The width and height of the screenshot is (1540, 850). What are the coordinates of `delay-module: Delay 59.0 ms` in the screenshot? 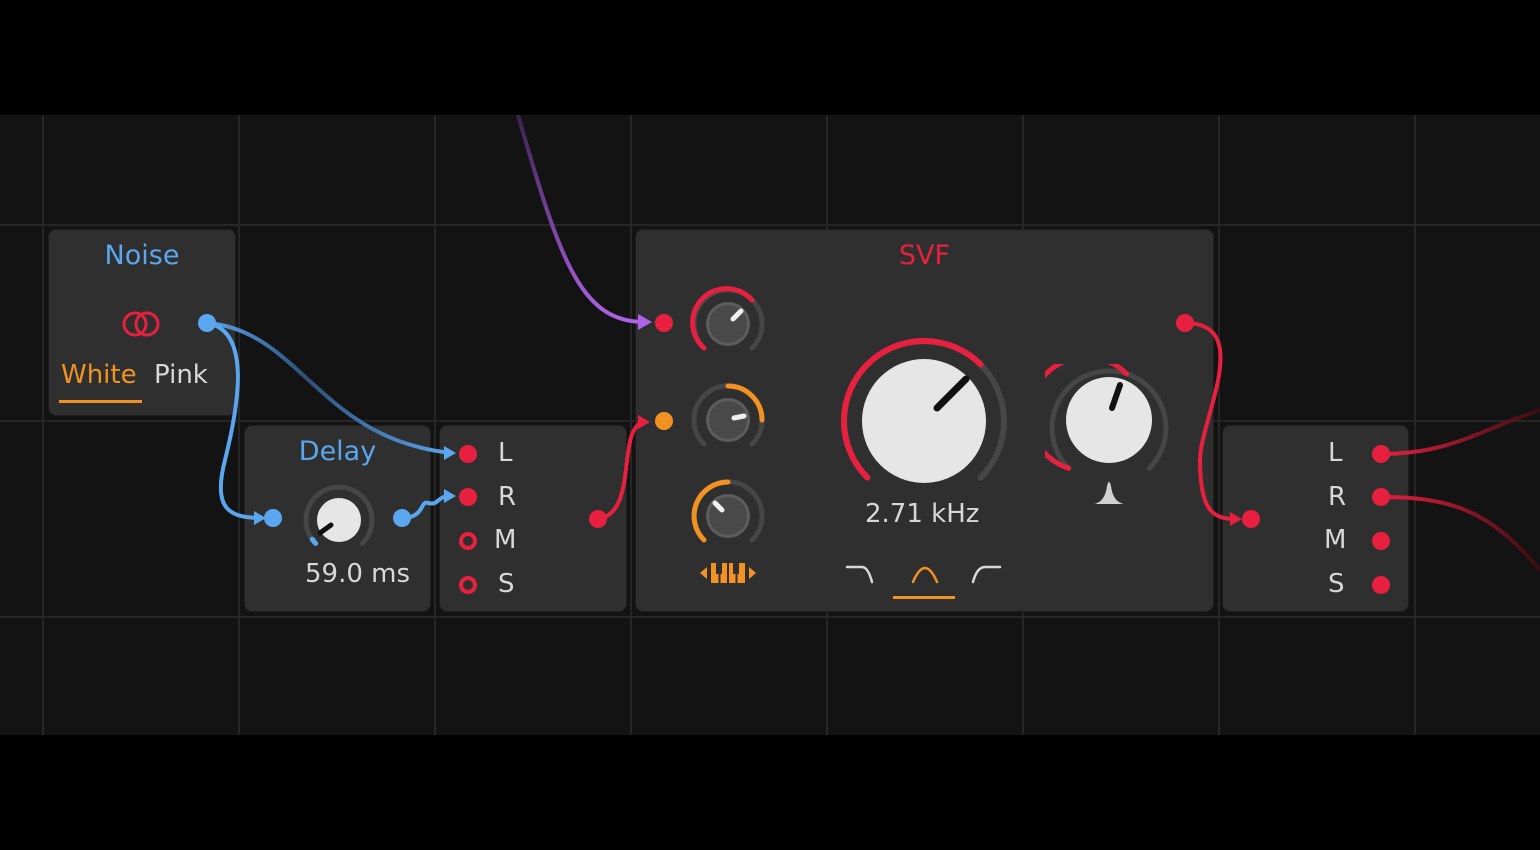 It's located at (337, 518).